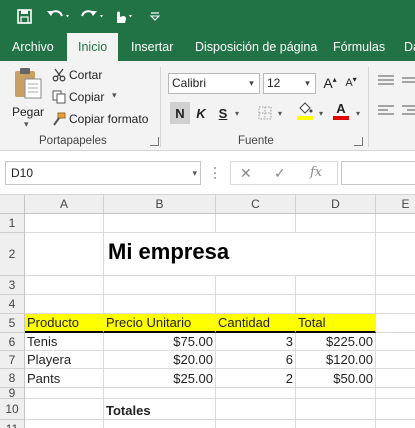 The height and width of the screenshot is (428, 415). I want to click on copy-button: Copiar ▾, so click(88, 98).